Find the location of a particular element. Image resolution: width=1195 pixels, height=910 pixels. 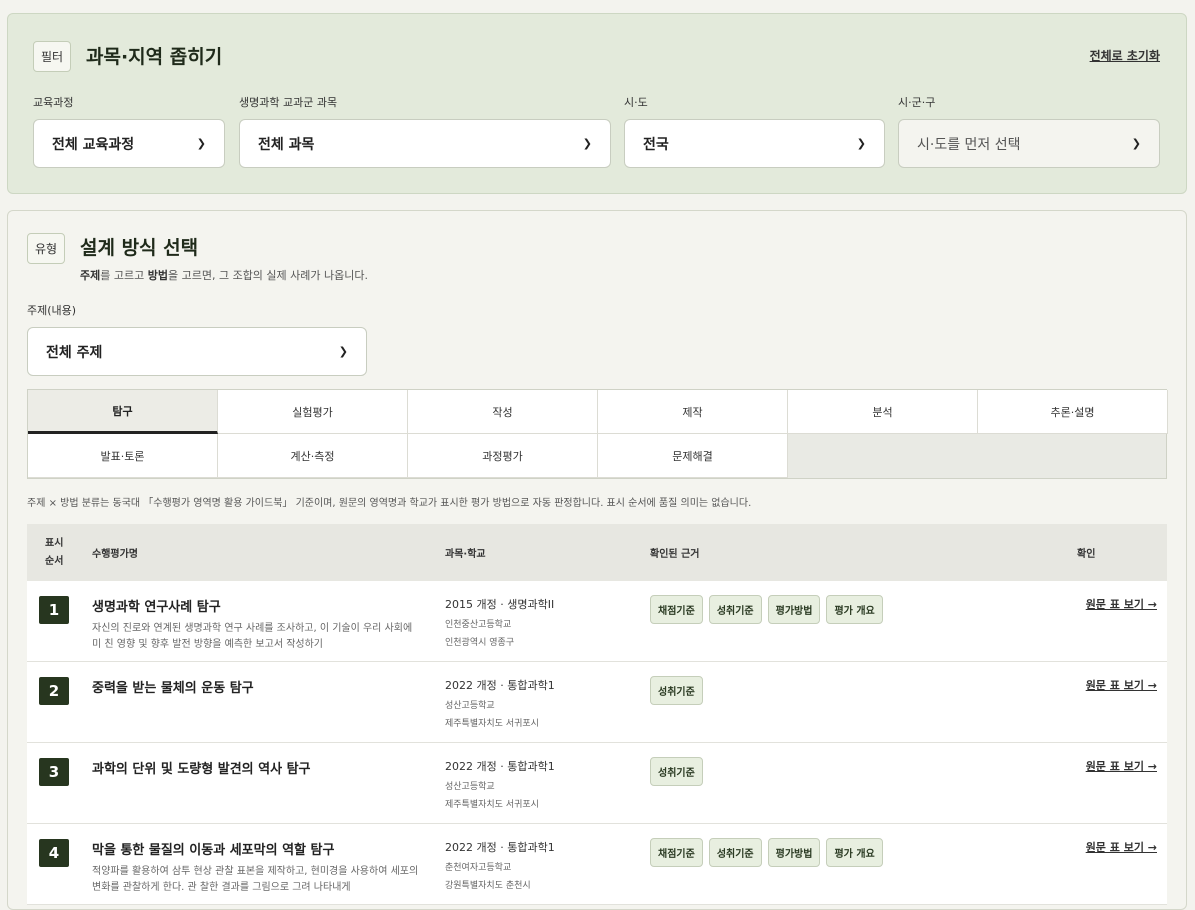

topic-value: 전체 주제 is located at coordinates (74, 352).